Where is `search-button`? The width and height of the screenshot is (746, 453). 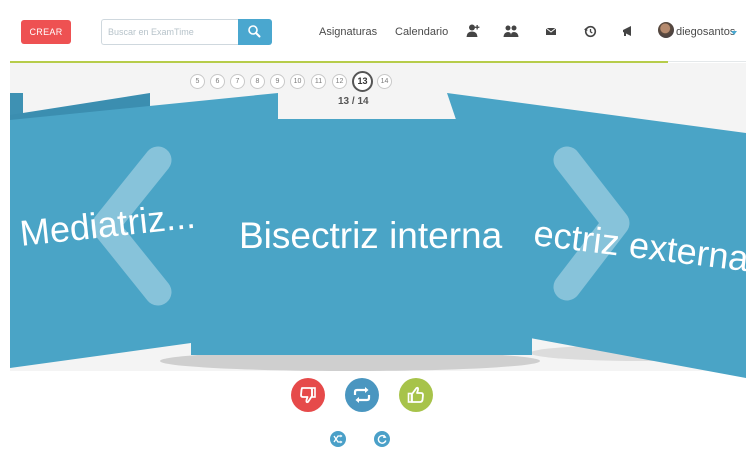 search-button is located at coordinates (255, 32).